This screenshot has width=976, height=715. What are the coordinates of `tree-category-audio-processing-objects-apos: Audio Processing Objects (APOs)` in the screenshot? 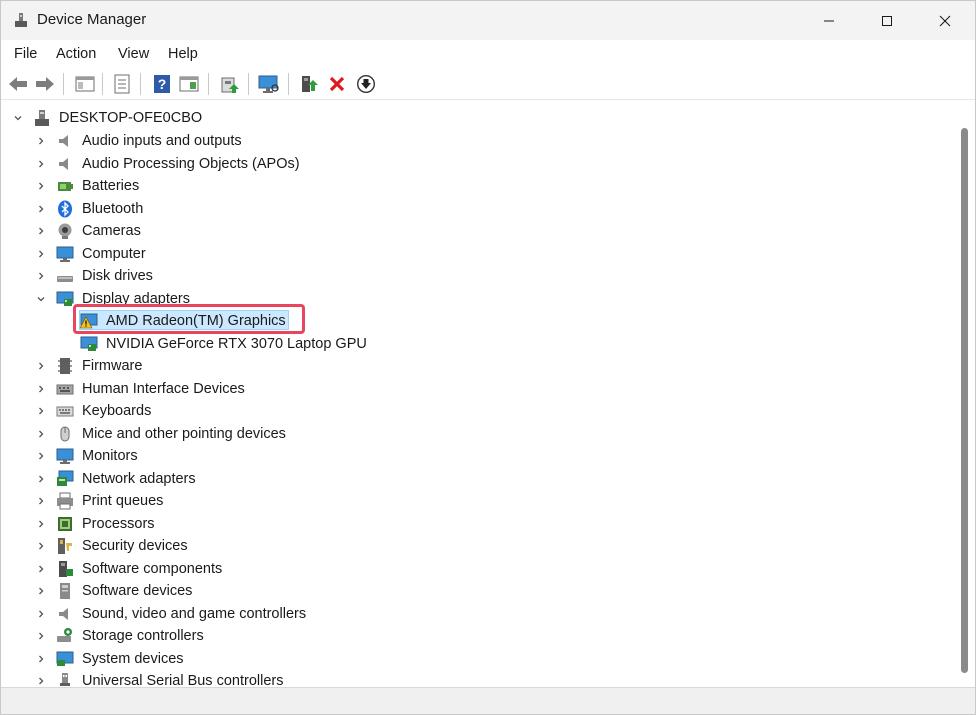 It's located at (480, 164).